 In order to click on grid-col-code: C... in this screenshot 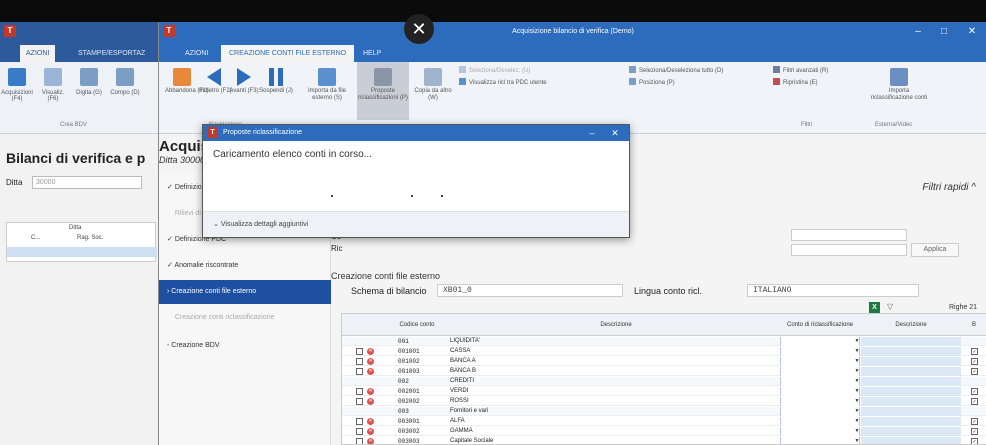, I will do `click(35, 238)`.